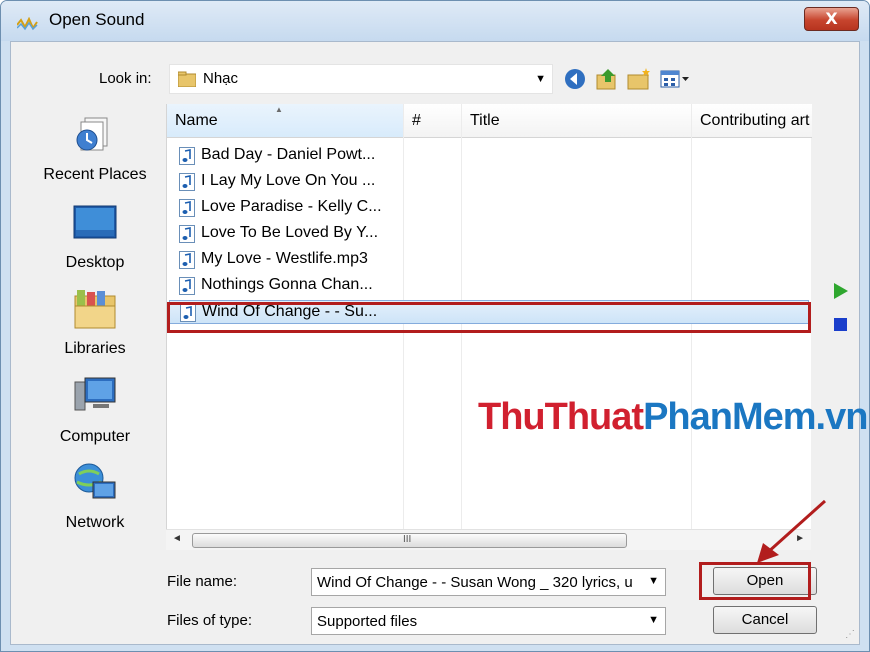 The image size is (870, 652). What do you see at coordinates (488, 621) in the screenshot?
I see `file-type-select: Supported files ▼` at bounding box center [488, 621].